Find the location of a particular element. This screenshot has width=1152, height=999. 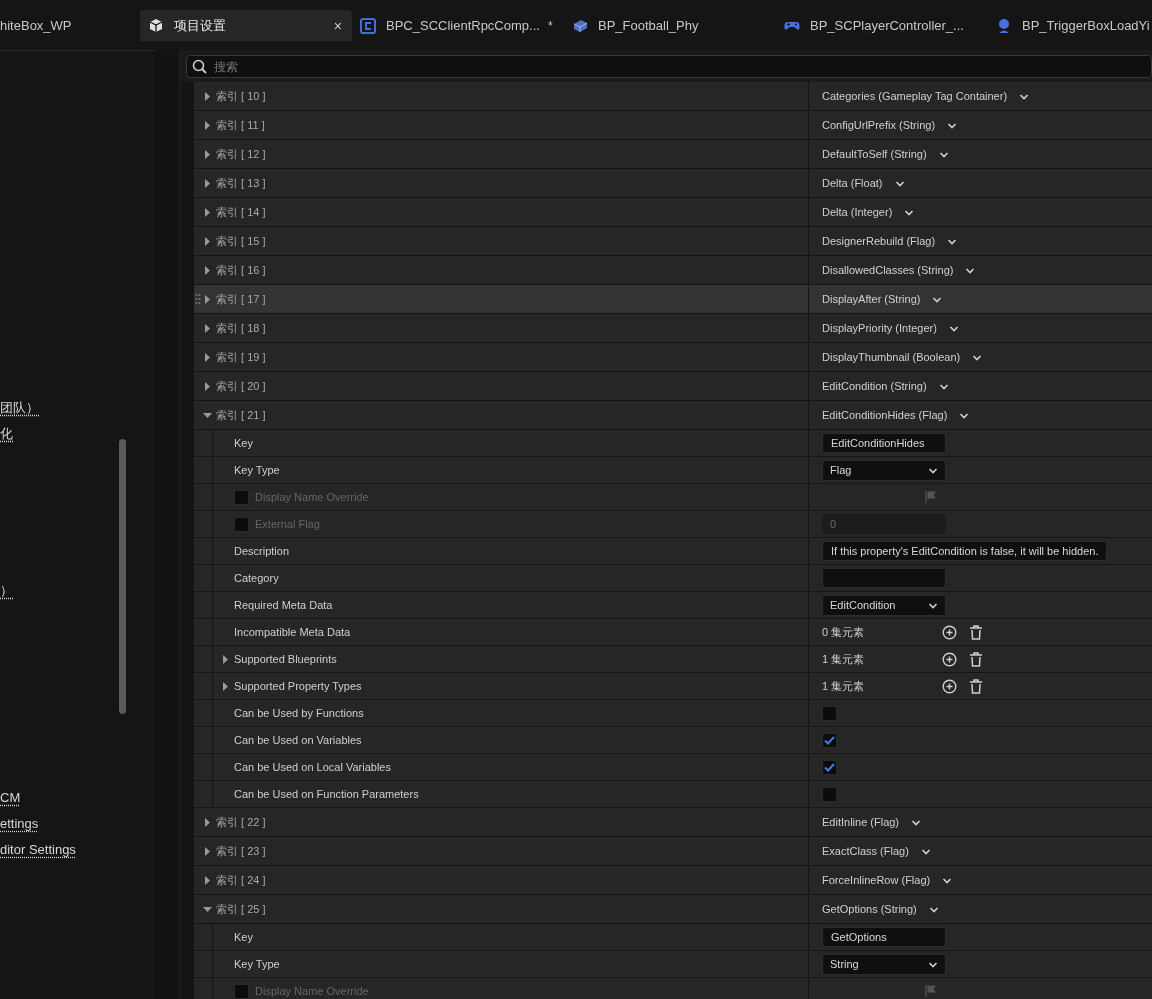

property-row: 索引 [ 15 ] DesignerRebuild (Flag) is located at coordinates (673, 241).